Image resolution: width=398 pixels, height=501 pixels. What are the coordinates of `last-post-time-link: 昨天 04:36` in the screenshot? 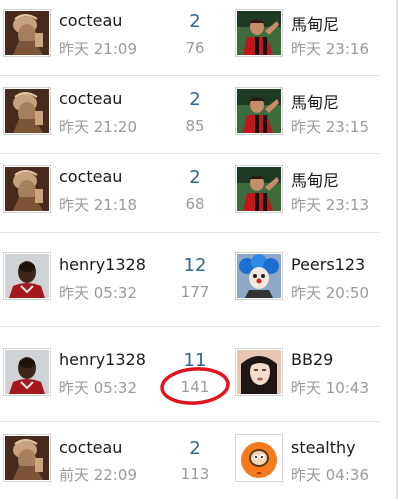 It's located at (330, 474).